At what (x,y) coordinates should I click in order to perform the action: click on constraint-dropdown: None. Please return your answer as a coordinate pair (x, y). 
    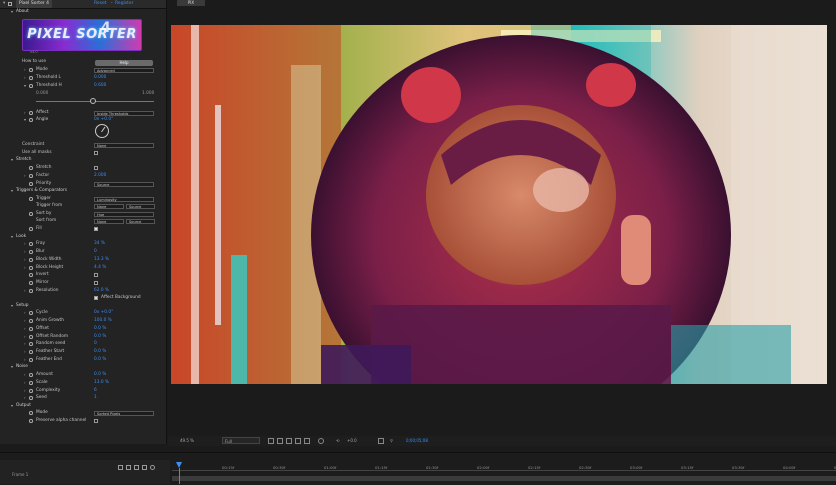
    Looking at the image, I should click on (124, 145).